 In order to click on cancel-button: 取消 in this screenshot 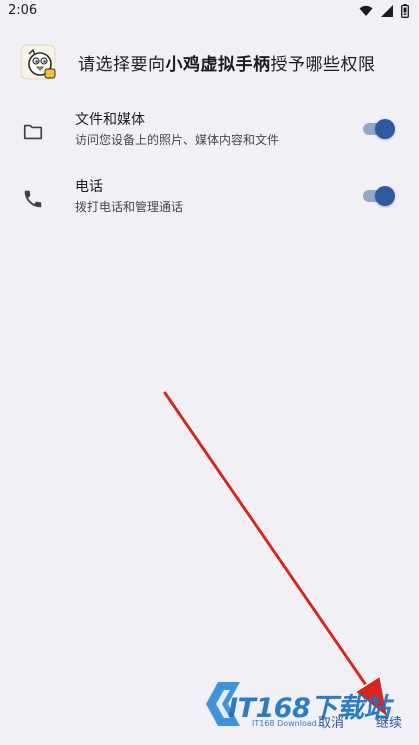, I will do `click(331, 721)`.